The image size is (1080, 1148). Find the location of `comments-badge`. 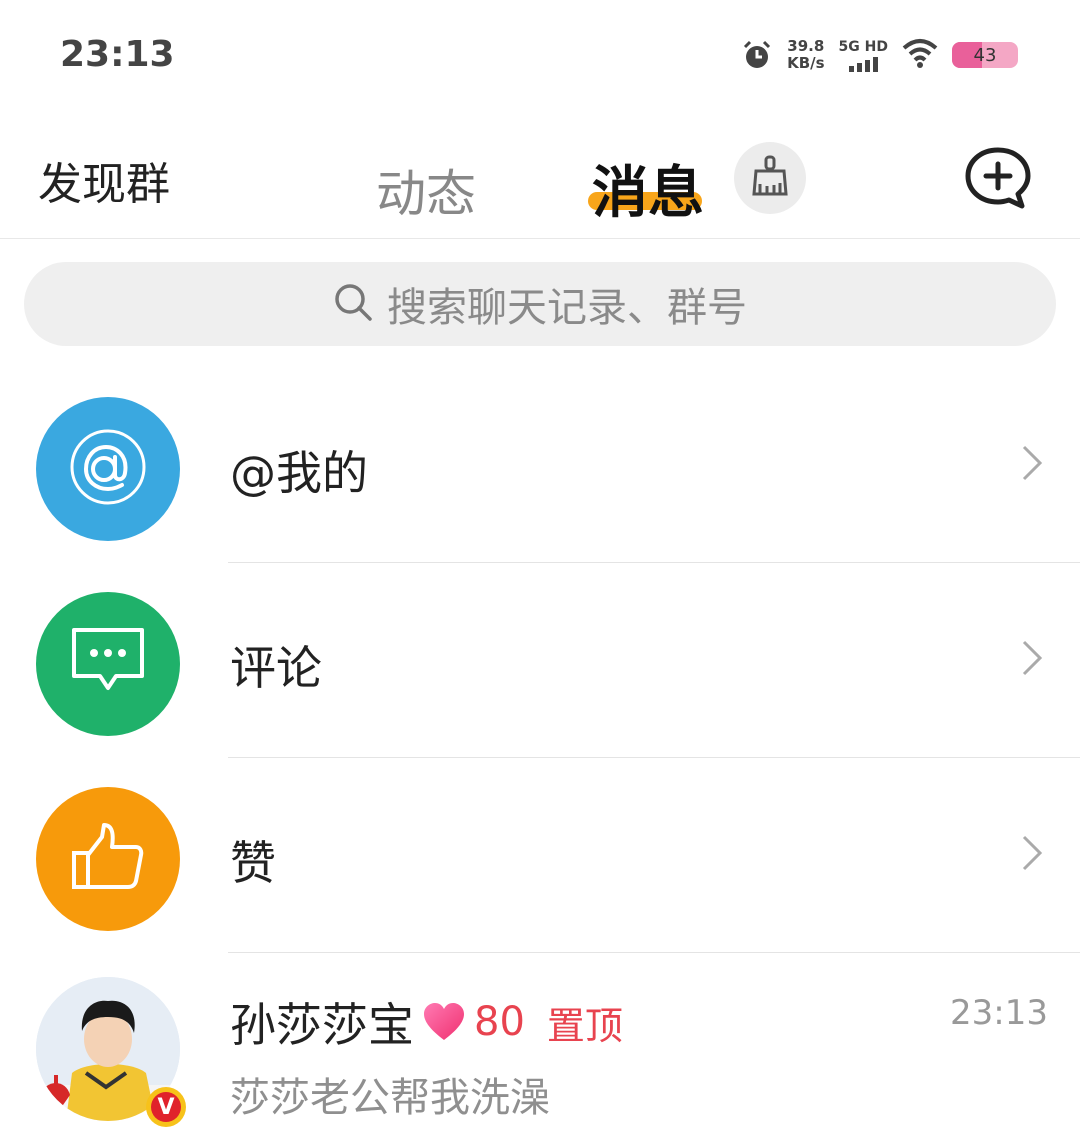

comments-badge is located at coordinates (108, 664).